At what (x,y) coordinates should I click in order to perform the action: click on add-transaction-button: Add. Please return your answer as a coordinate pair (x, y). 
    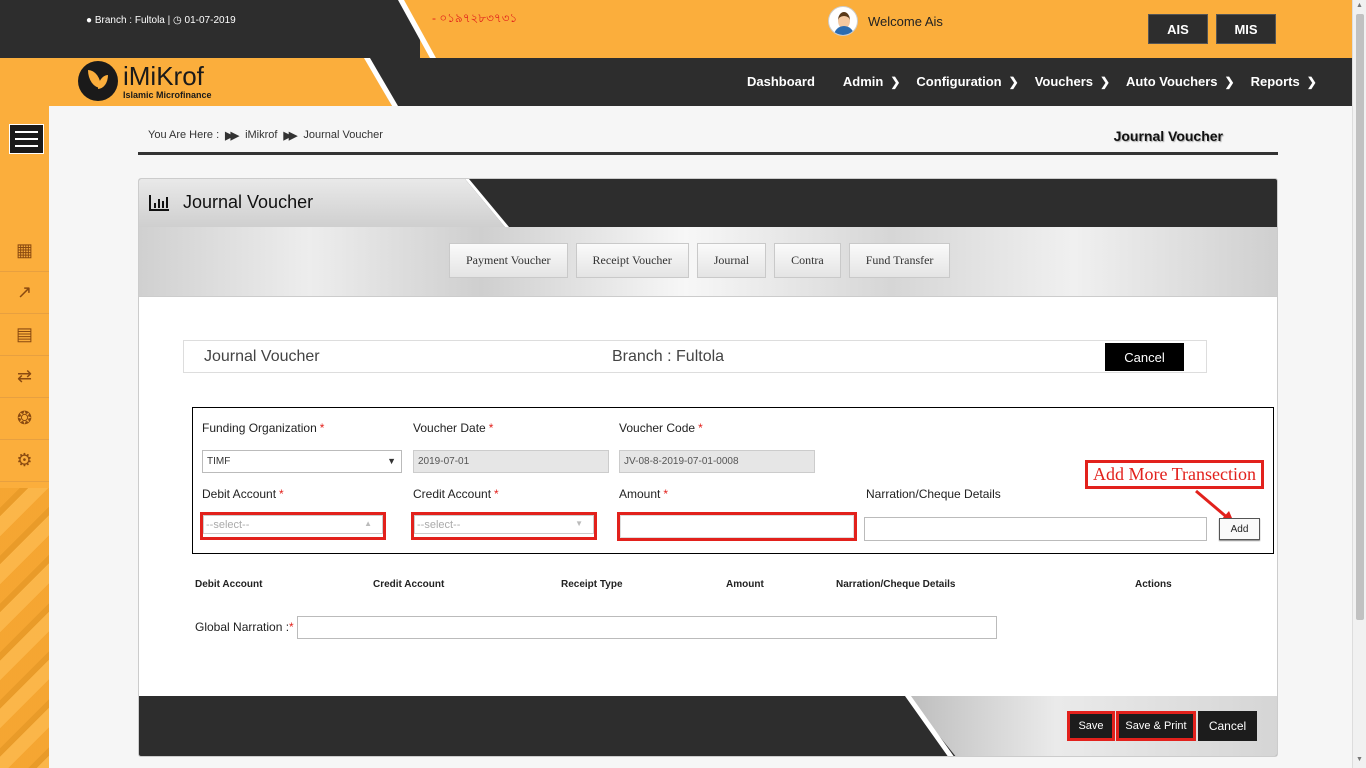
    Looking at the image, I should click on (1239, 529).